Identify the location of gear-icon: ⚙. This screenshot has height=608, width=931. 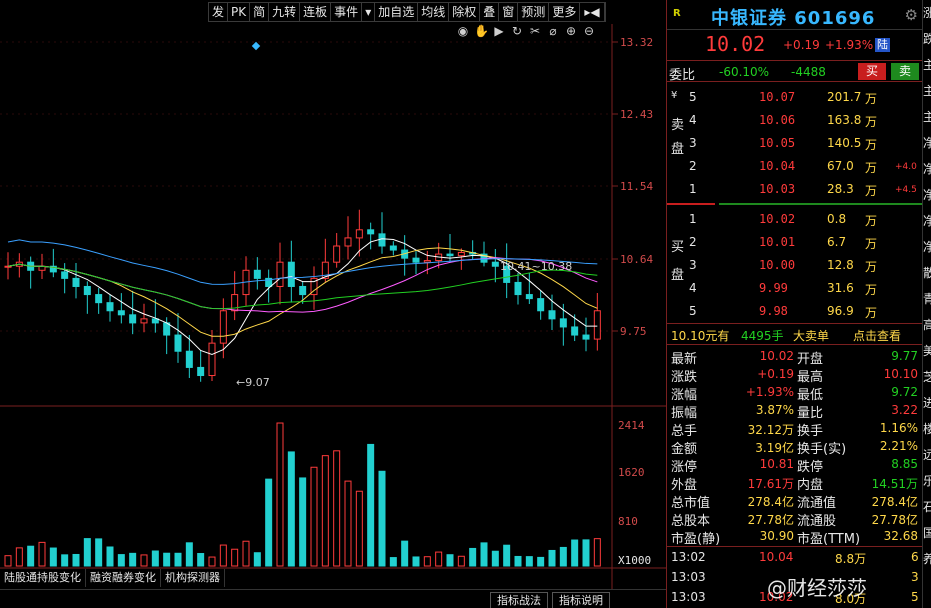
(911, 15).